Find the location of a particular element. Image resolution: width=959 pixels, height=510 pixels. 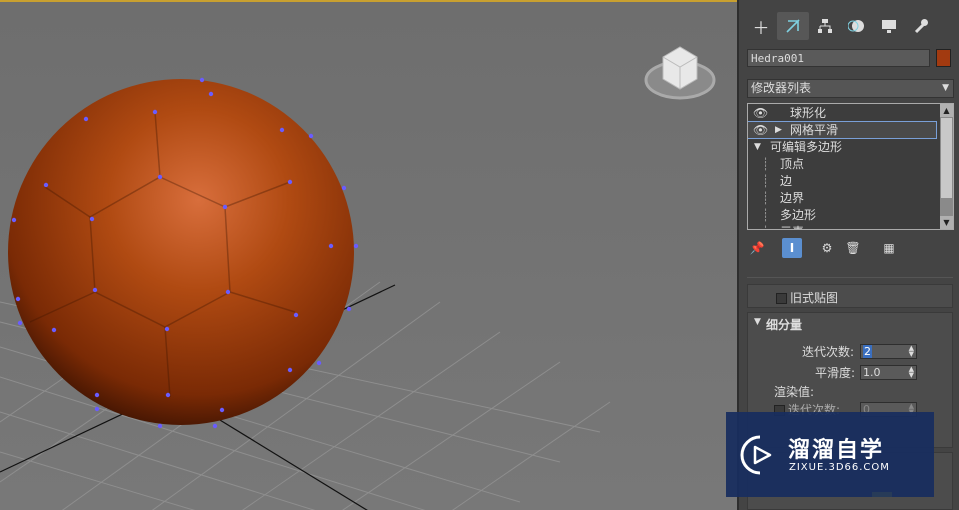

make-unique-icon: ⚙ is located at coordinates (827, 248).